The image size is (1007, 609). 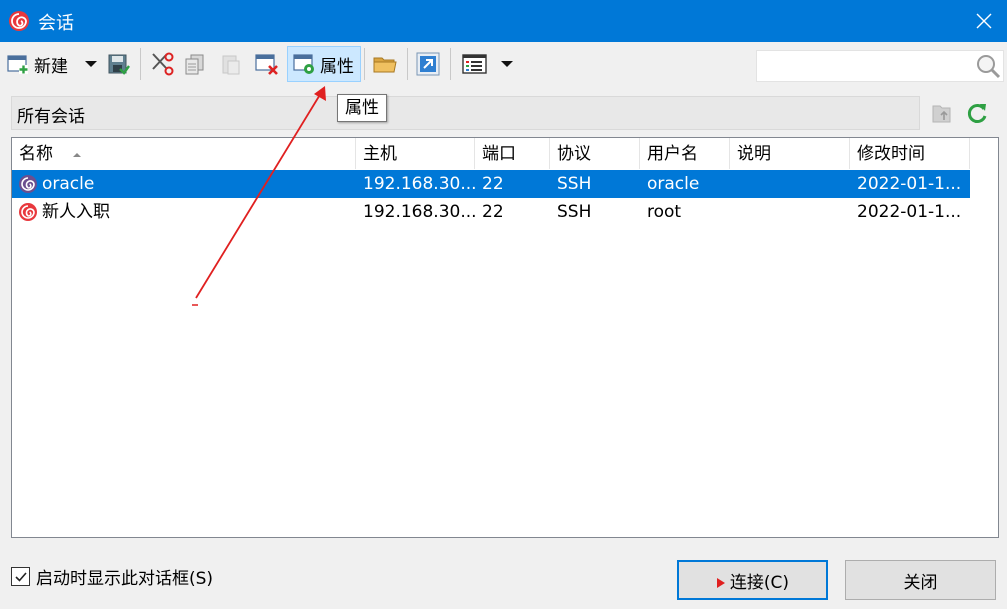 What do you see at coordinates (943, 113) in the screenshot?
I see `folder-up-icon` at bounding box center [943, 113].